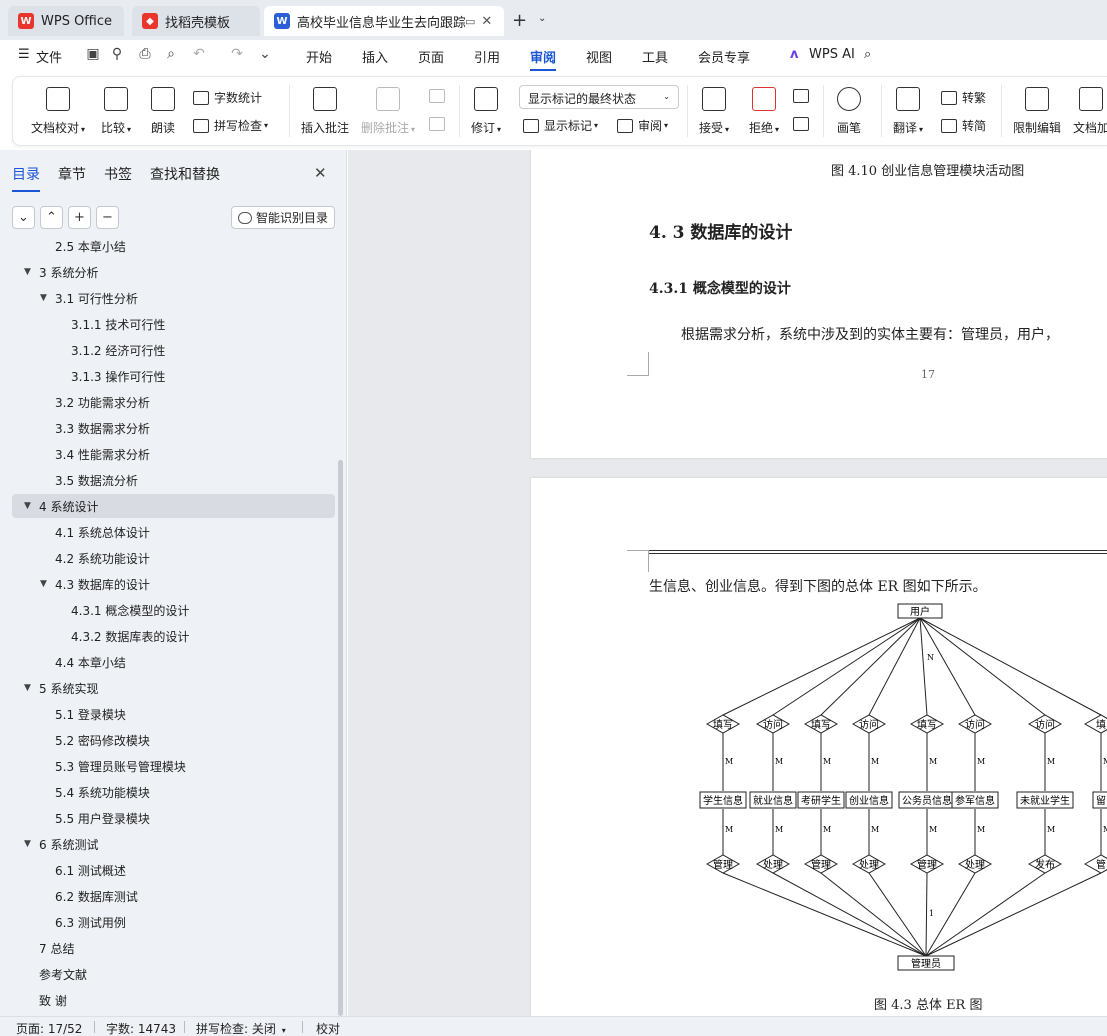 The image size is (1107, 1036). What do you see at coordinates (963, 125) in the screenshot?
I see `to-simplified-button: 转简` at bounding box center [963, 125].